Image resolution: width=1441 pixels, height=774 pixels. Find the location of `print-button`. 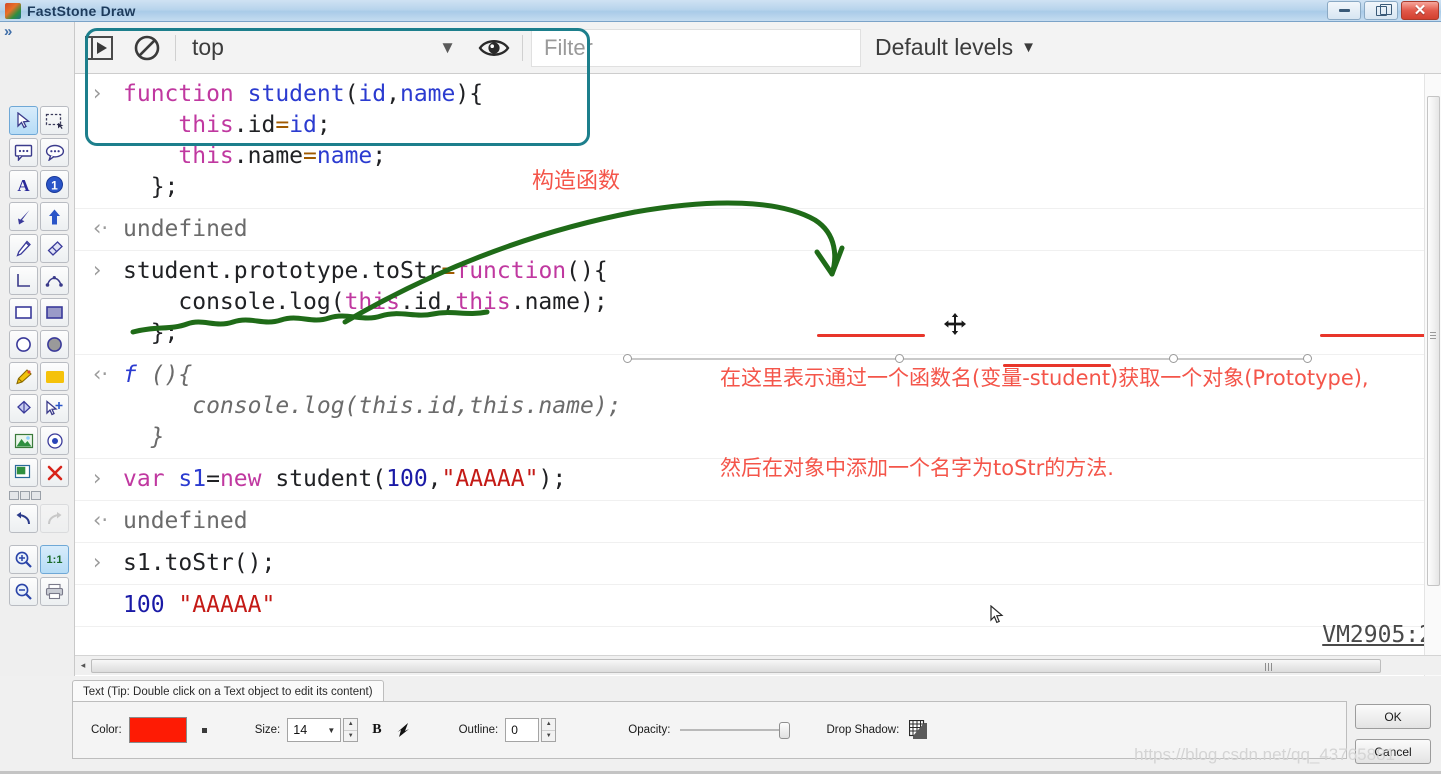

print-button is located at coordinates (54, 591).